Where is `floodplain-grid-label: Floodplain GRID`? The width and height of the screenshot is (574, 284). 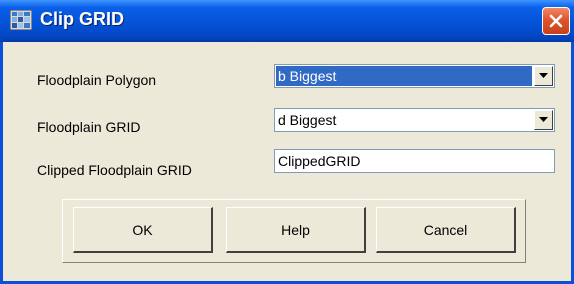 floodplain-grid-label: Floodplain GRID is located at coordinates (89, 127).